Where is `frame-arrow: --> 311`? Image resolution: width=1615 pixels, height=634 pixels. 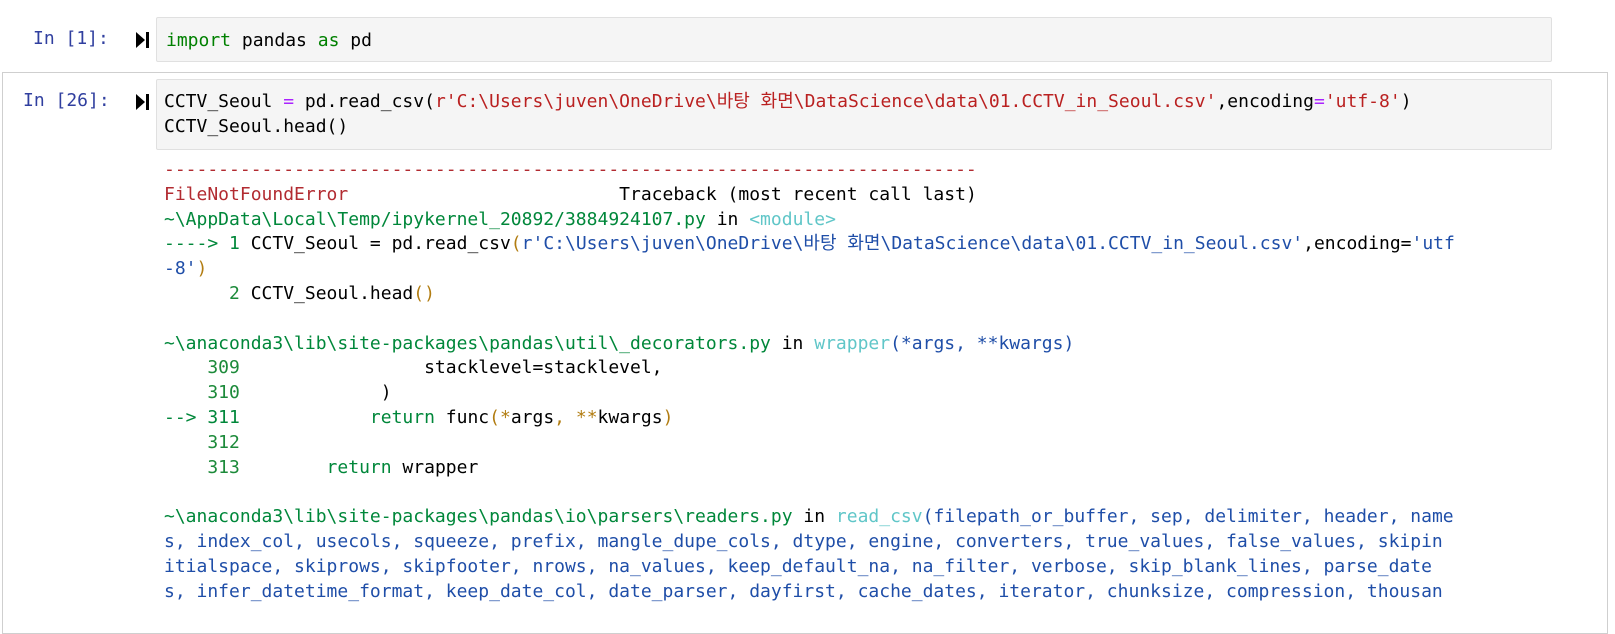 frame-arrow: --> 311 is located at coordinates (207, 417).